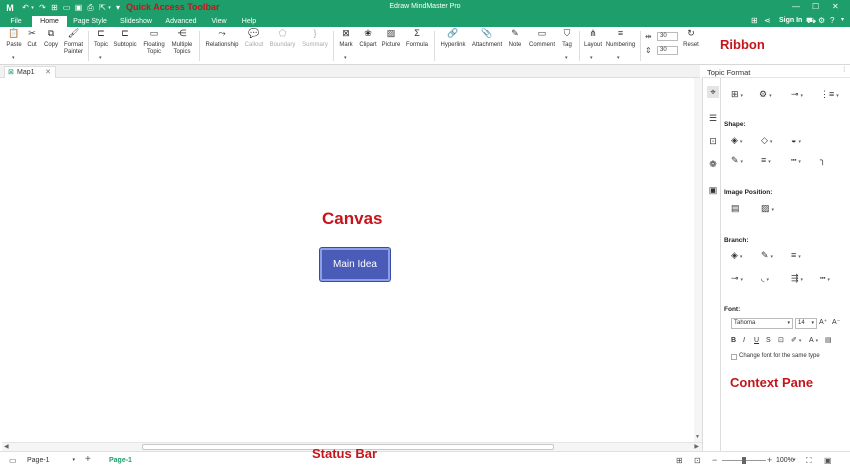 This screenshot has height=469, width=850. Describe the element at coordinates (567, 39) in the screenshot. I see `tag-button: ⛉ Tag` at that location.